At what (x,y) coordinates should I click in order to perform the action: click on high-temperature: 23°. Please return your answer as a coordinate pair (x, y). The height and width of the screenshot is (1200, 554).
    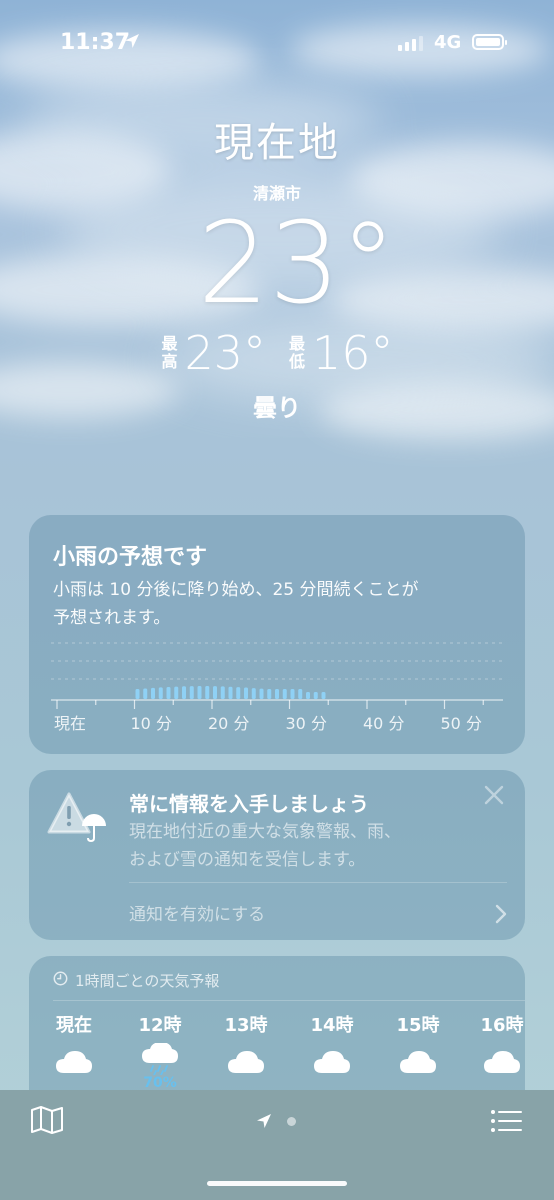
    Looking at the image, I should click on (225, 353).